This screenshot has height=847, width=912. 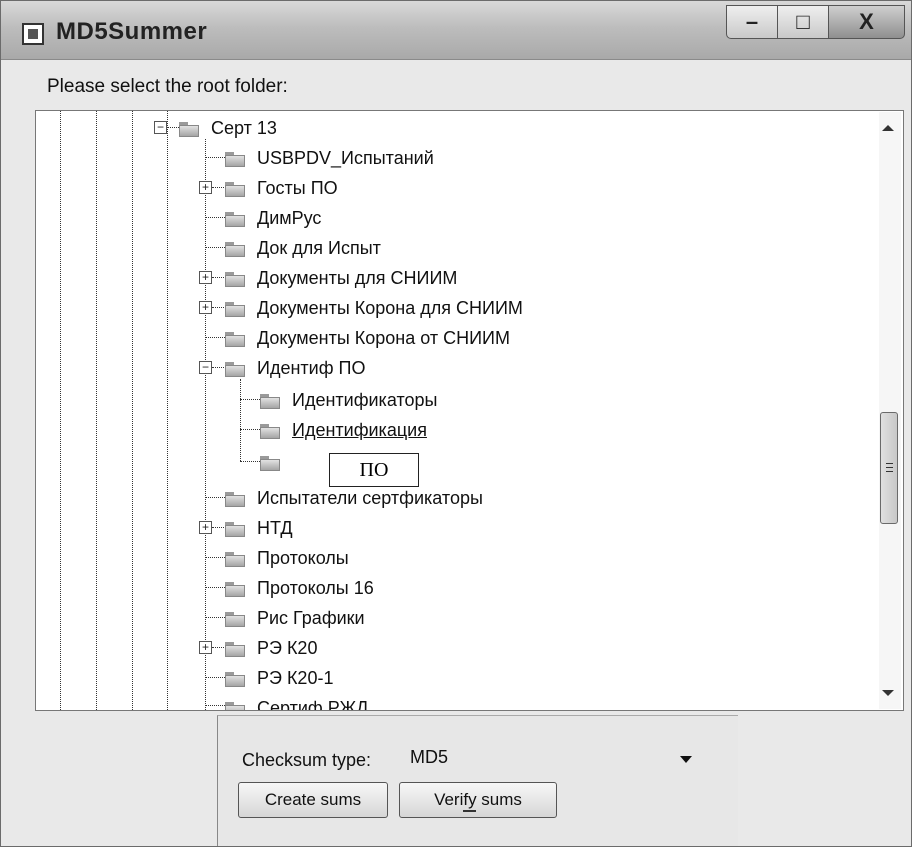 What do you see at coordinates (560, 757) in the screenshot?
I see `checksum-type-select: MD5` at bounding box center [560, 757].